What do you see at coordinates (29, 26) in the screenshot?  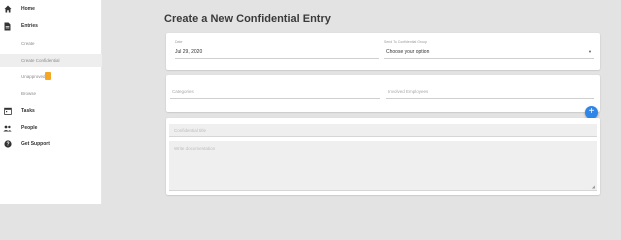 I see `sidebar-item-label: Entries` at bounding box center [29, 26].